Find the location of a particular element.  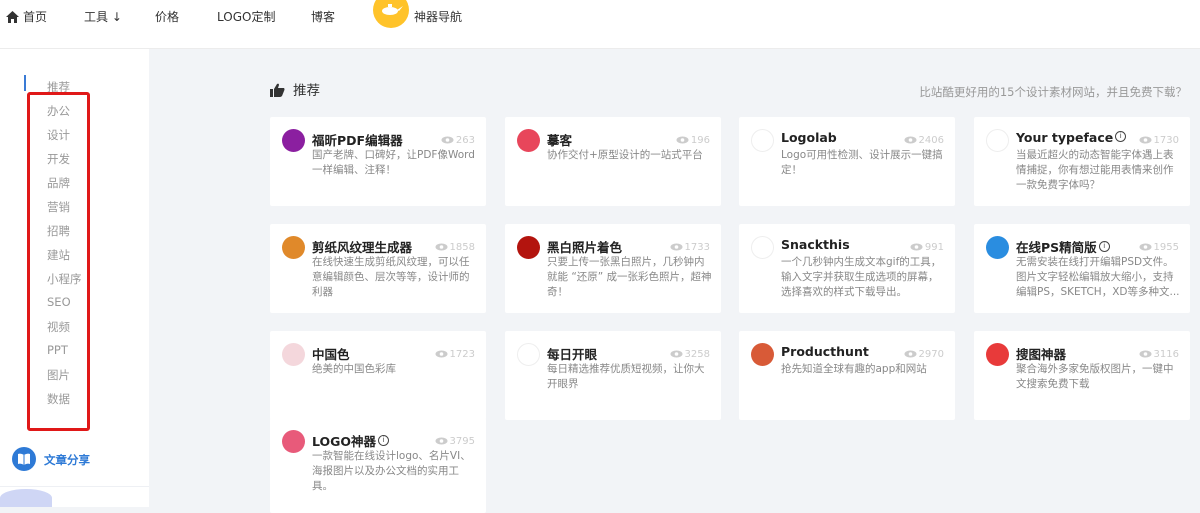

mockplus-icon is located at coordinates (528, 140).